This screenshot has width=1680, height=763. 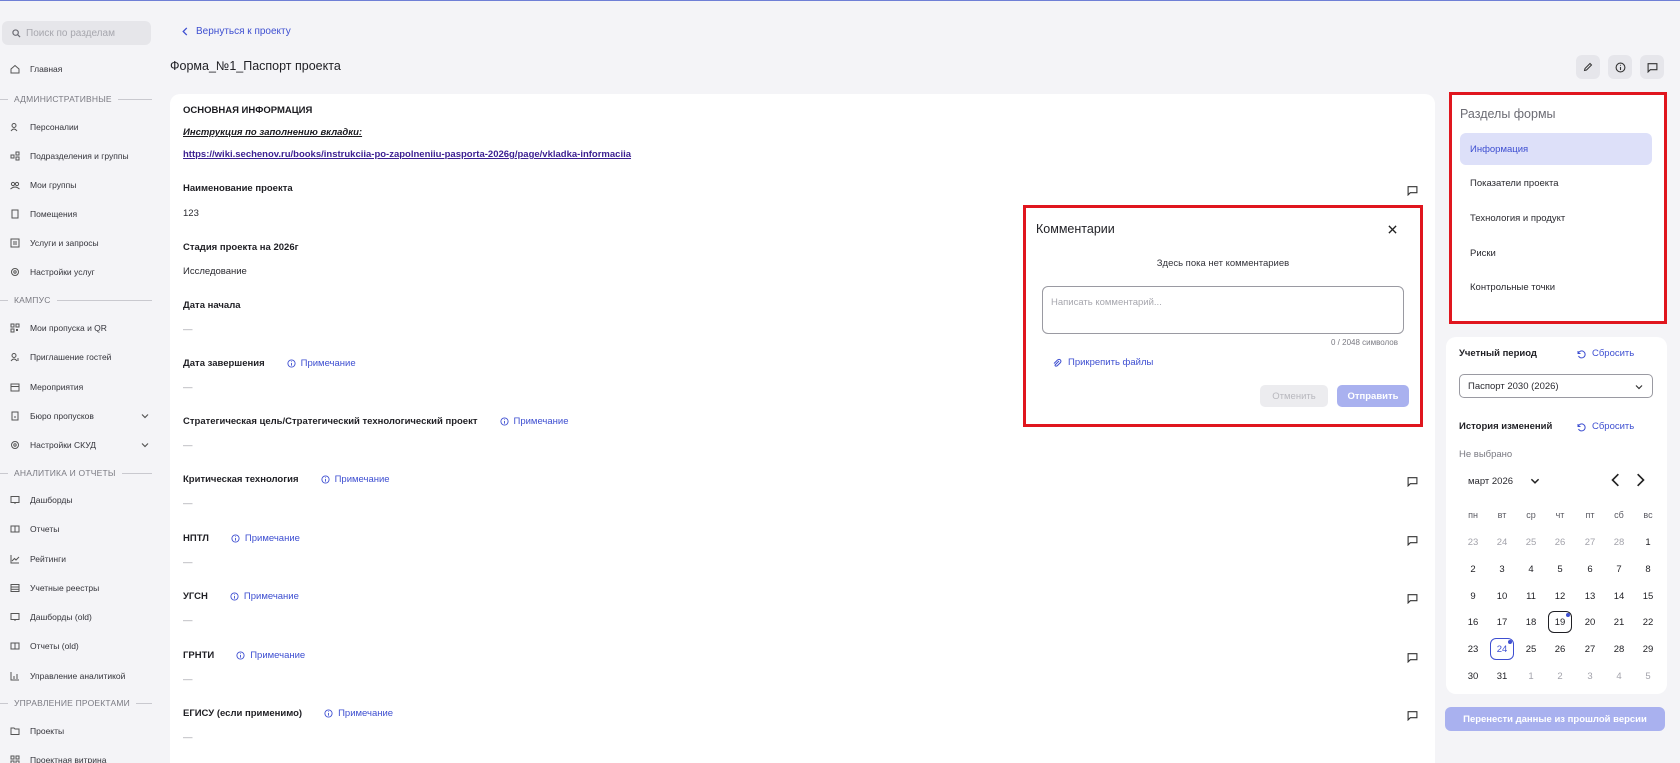 I want to click on sidebar-item-reports-old: Отчеты (old), so click(x=80, y=646).